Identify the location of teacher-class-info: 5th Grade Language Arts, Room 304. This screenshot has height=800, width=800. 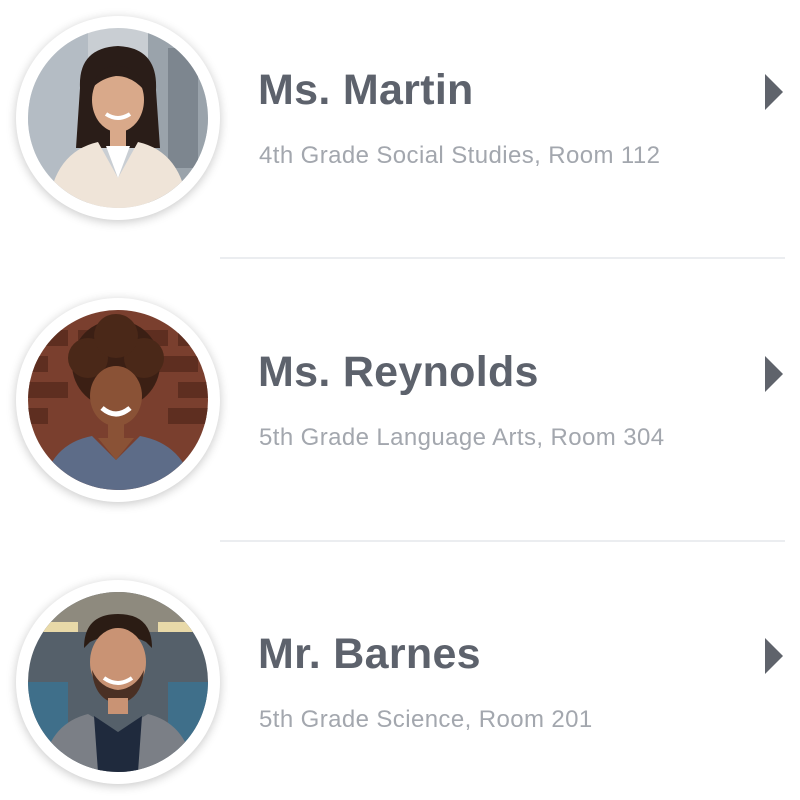
(462, 437).